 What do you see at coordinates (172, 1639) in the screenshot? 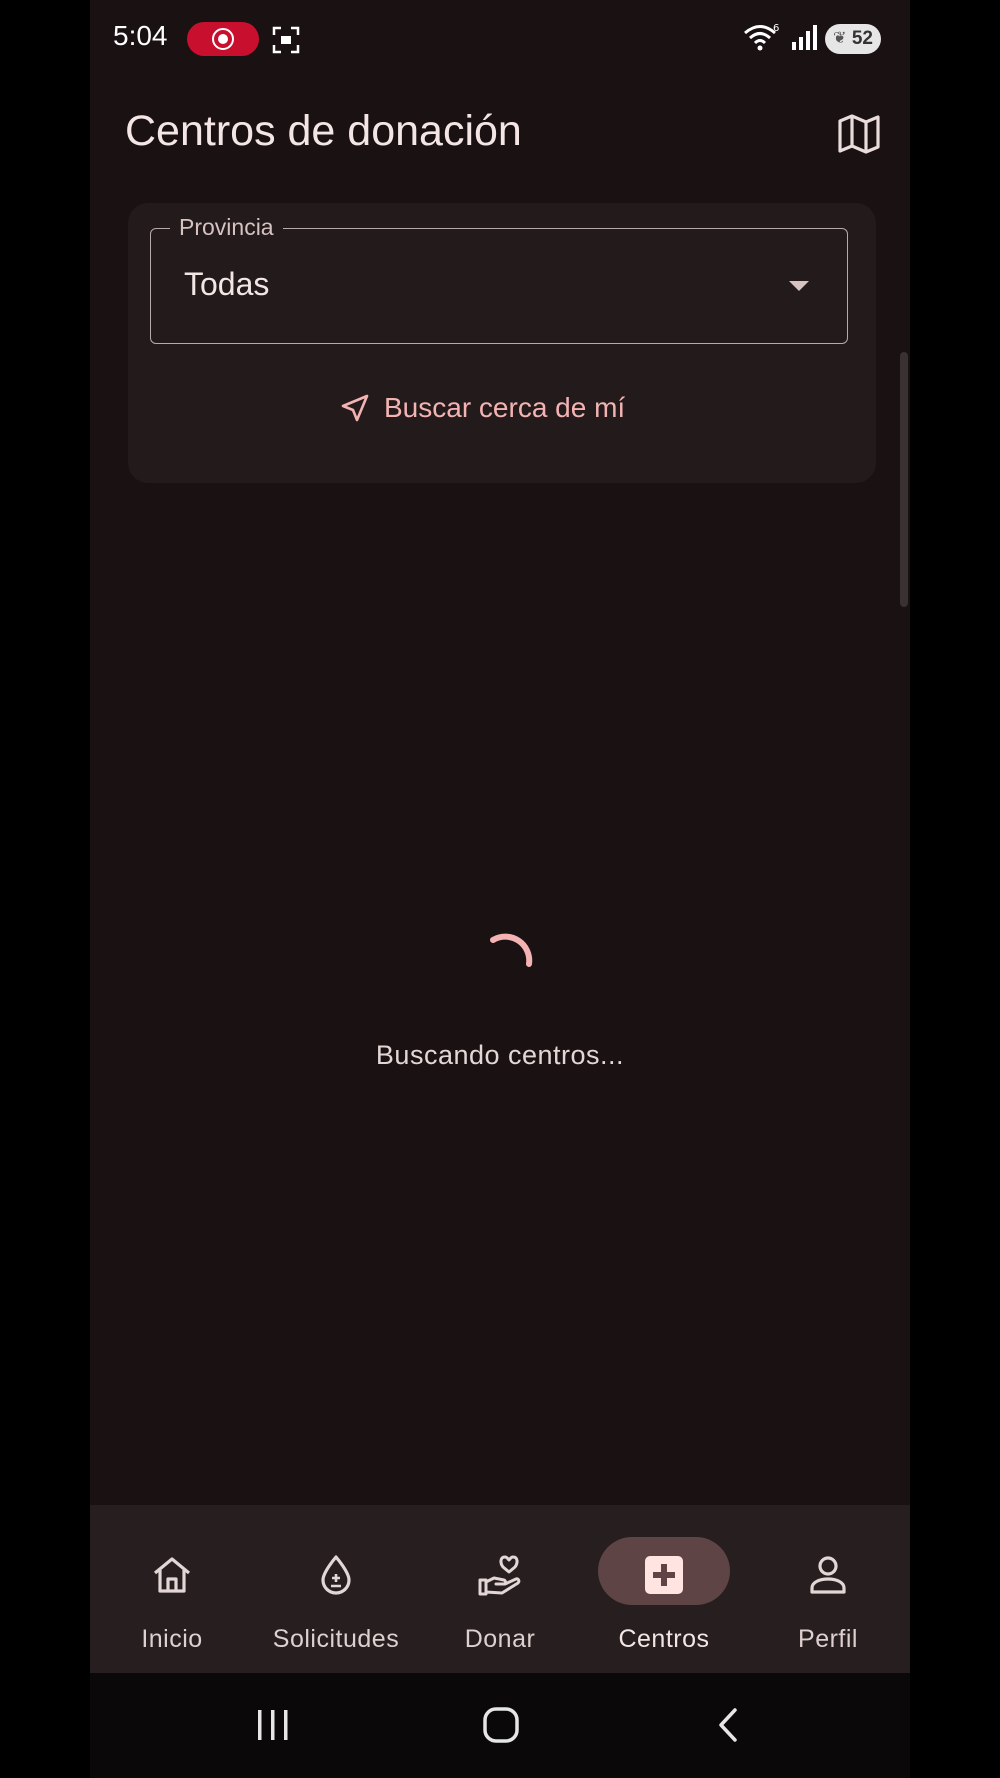
I see `nav-label-inicio: Inicio` at bounding box center [172, 1639].